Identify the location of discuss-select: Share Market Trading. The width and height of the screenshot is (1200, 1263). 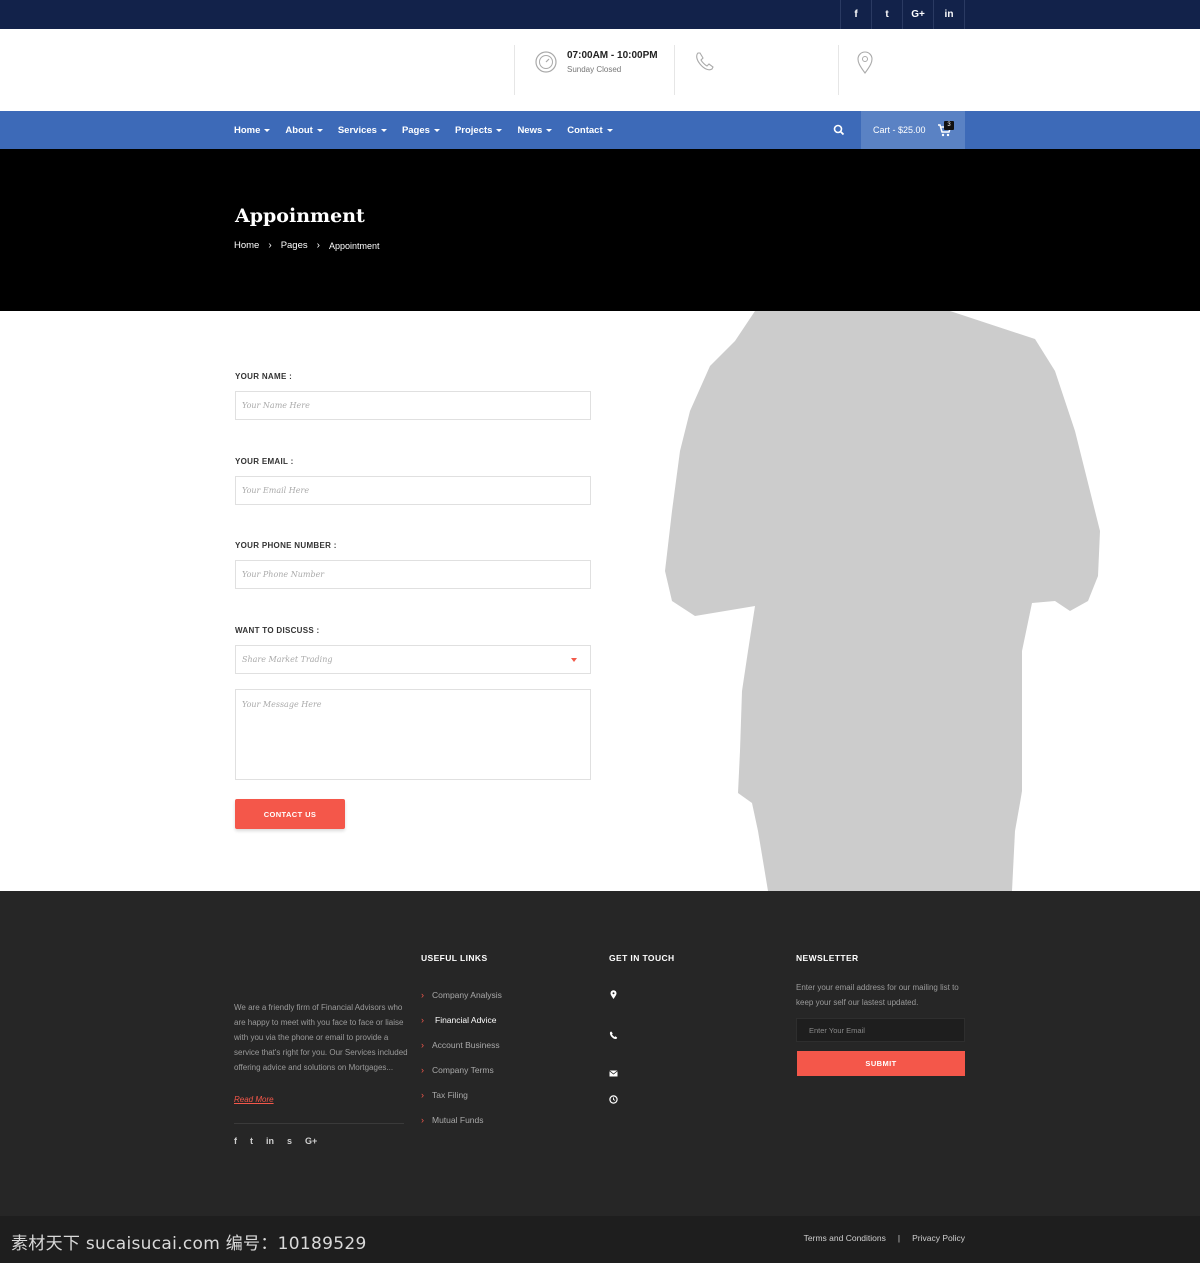
(413, 659).